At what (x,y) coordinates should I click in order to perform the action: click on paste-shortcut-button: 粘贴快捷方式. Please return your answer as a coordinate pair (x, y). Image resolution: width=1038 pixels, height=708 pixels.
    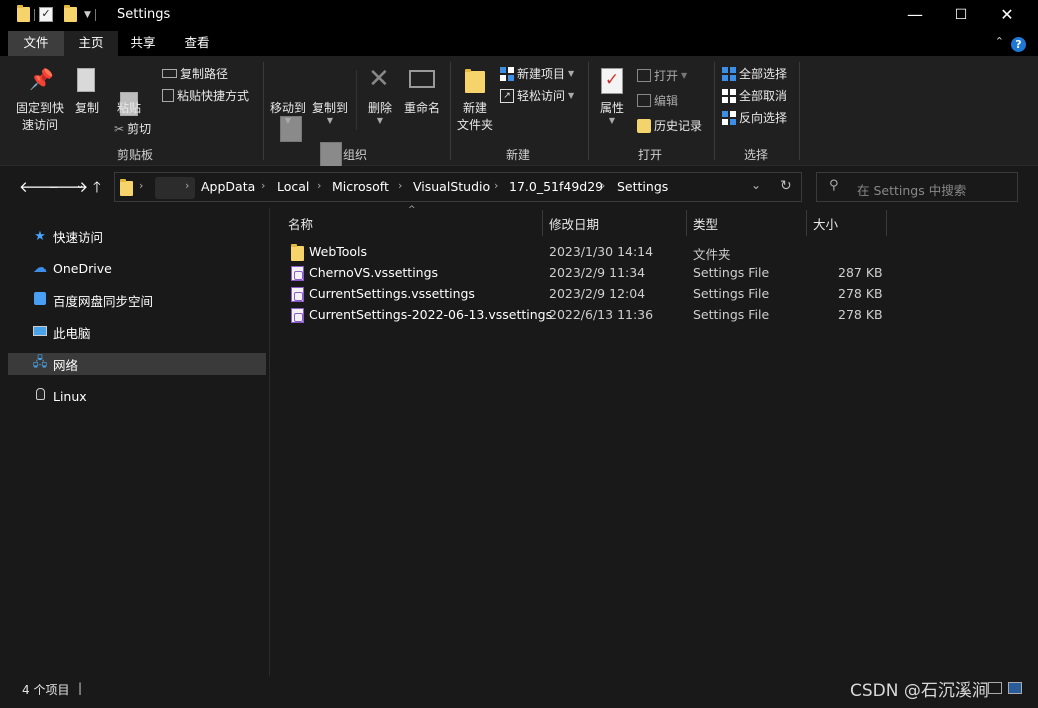
    Looking at the image, I should click on (205, 95).